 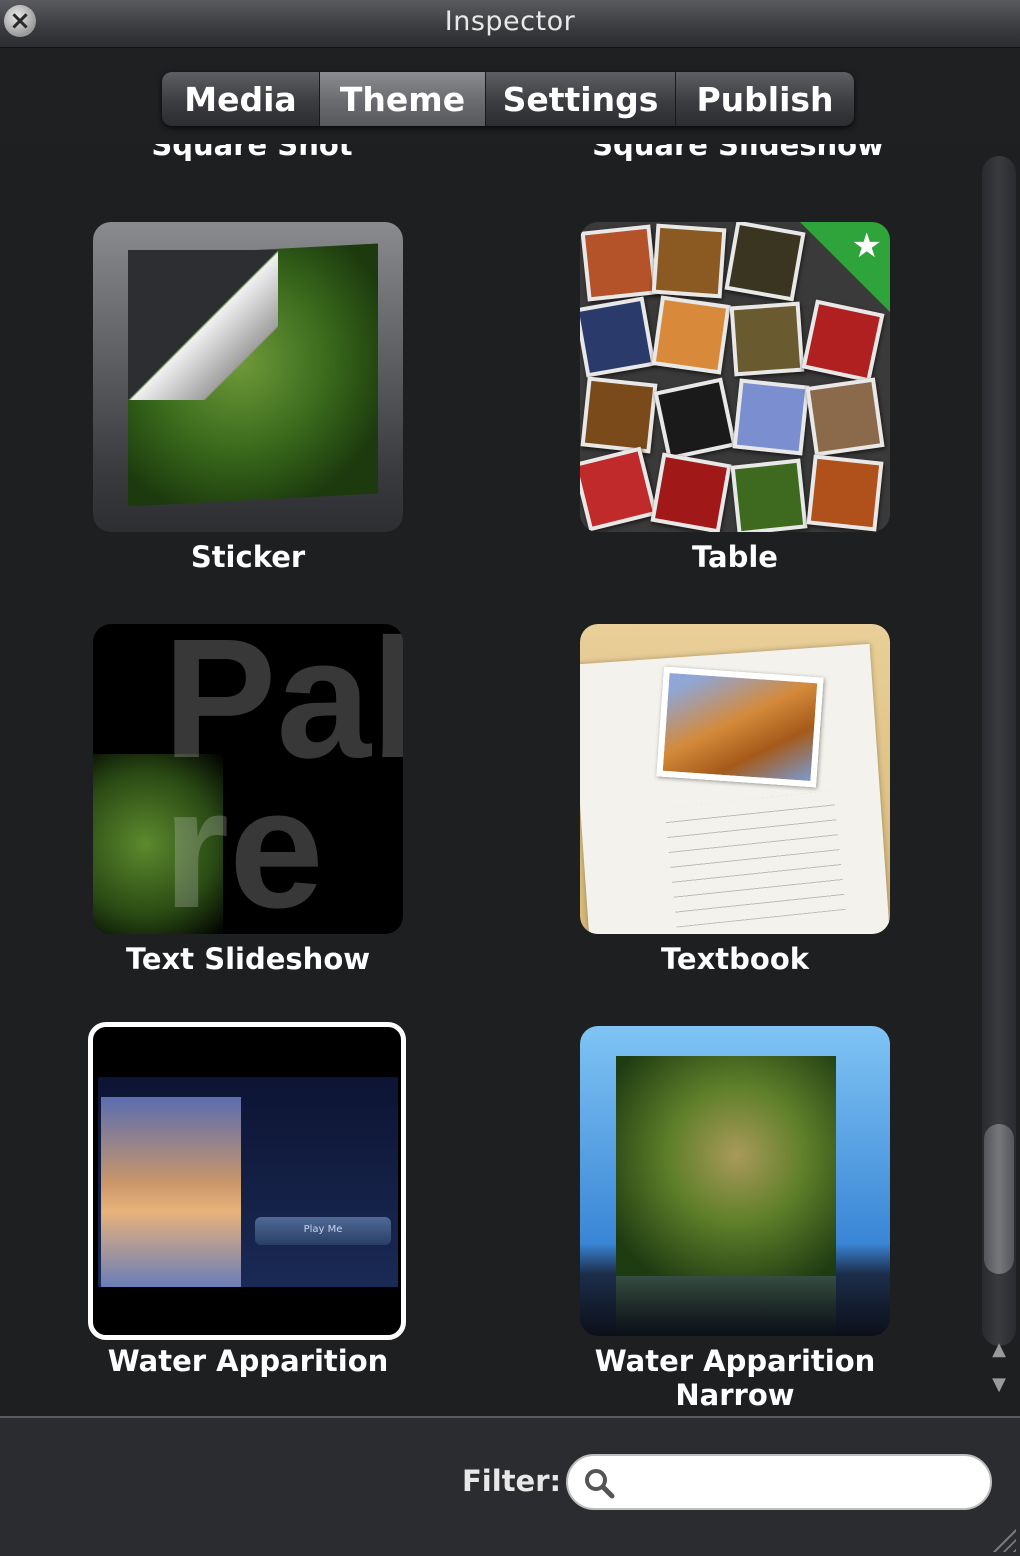 I want to click on scroll-down-arrow-icon: ▼, so click(x=999, y=1385).